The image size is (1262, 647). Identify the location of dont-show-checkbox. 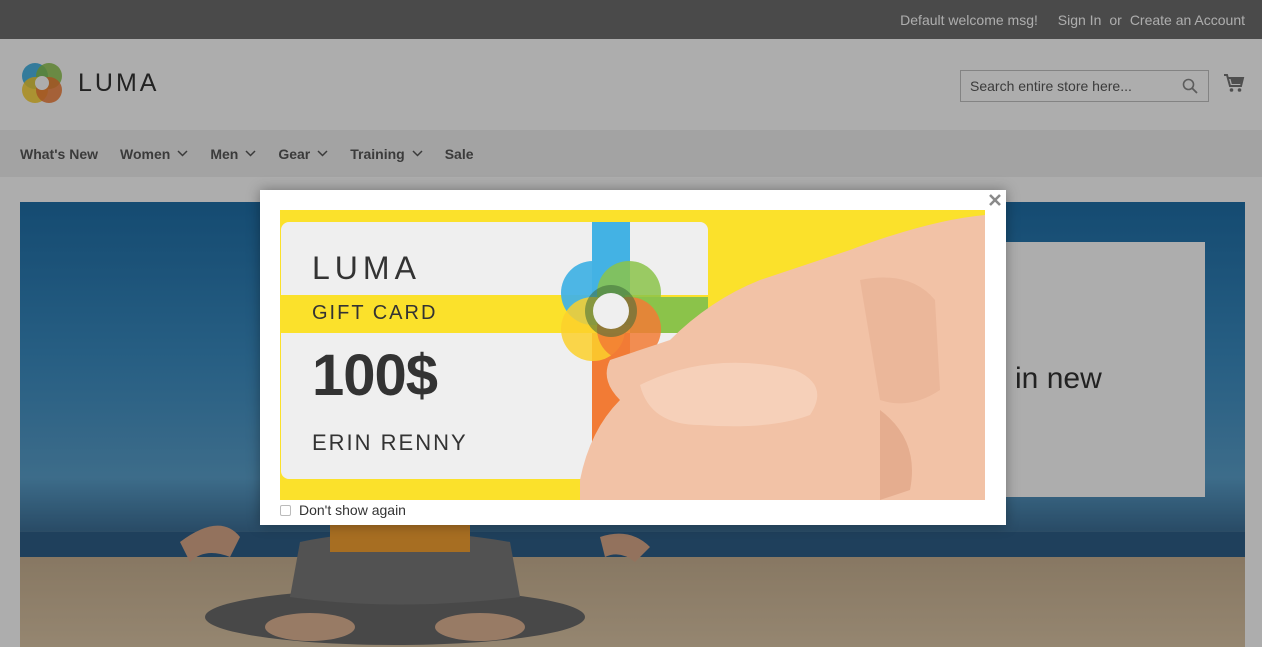
(285, 510).